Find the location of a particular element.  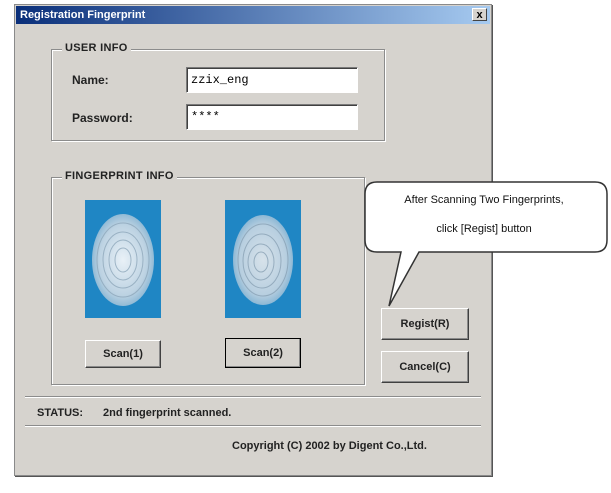

user-info-group: USER INFO Name: zzix_eng Password: **** is located at coordinates (218, 91).